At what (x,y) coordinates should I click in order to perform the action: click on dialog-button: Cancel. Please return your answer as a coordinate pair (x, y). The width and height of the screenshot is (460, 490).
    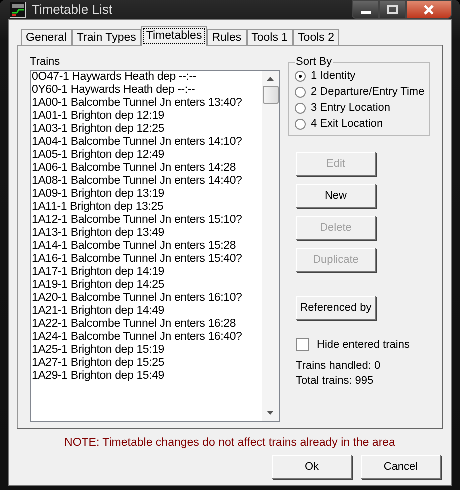
    Looking at the image, I should click on (401, 467).